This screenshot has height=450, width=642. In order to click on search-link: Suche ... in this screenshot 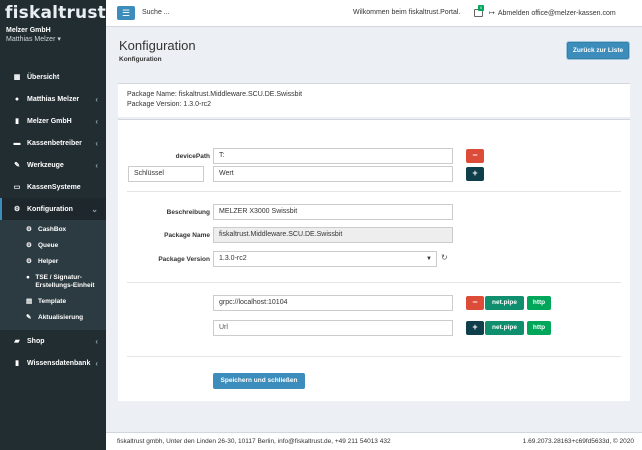, I will do `click(156, 12)`.